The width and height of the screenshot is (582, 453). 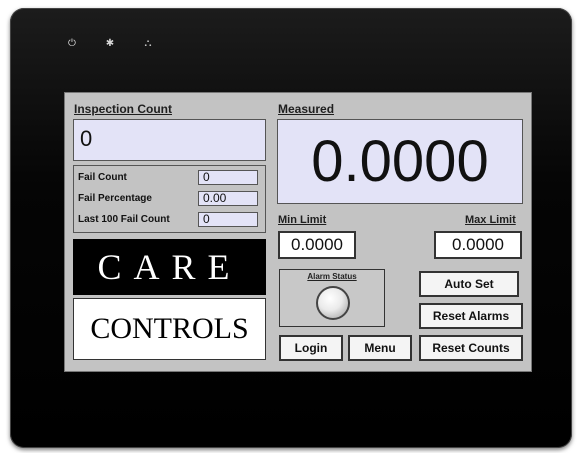 I want to click on last-100-fail-count-label: Last 100 Fail Count, so click(x=124, y=219).